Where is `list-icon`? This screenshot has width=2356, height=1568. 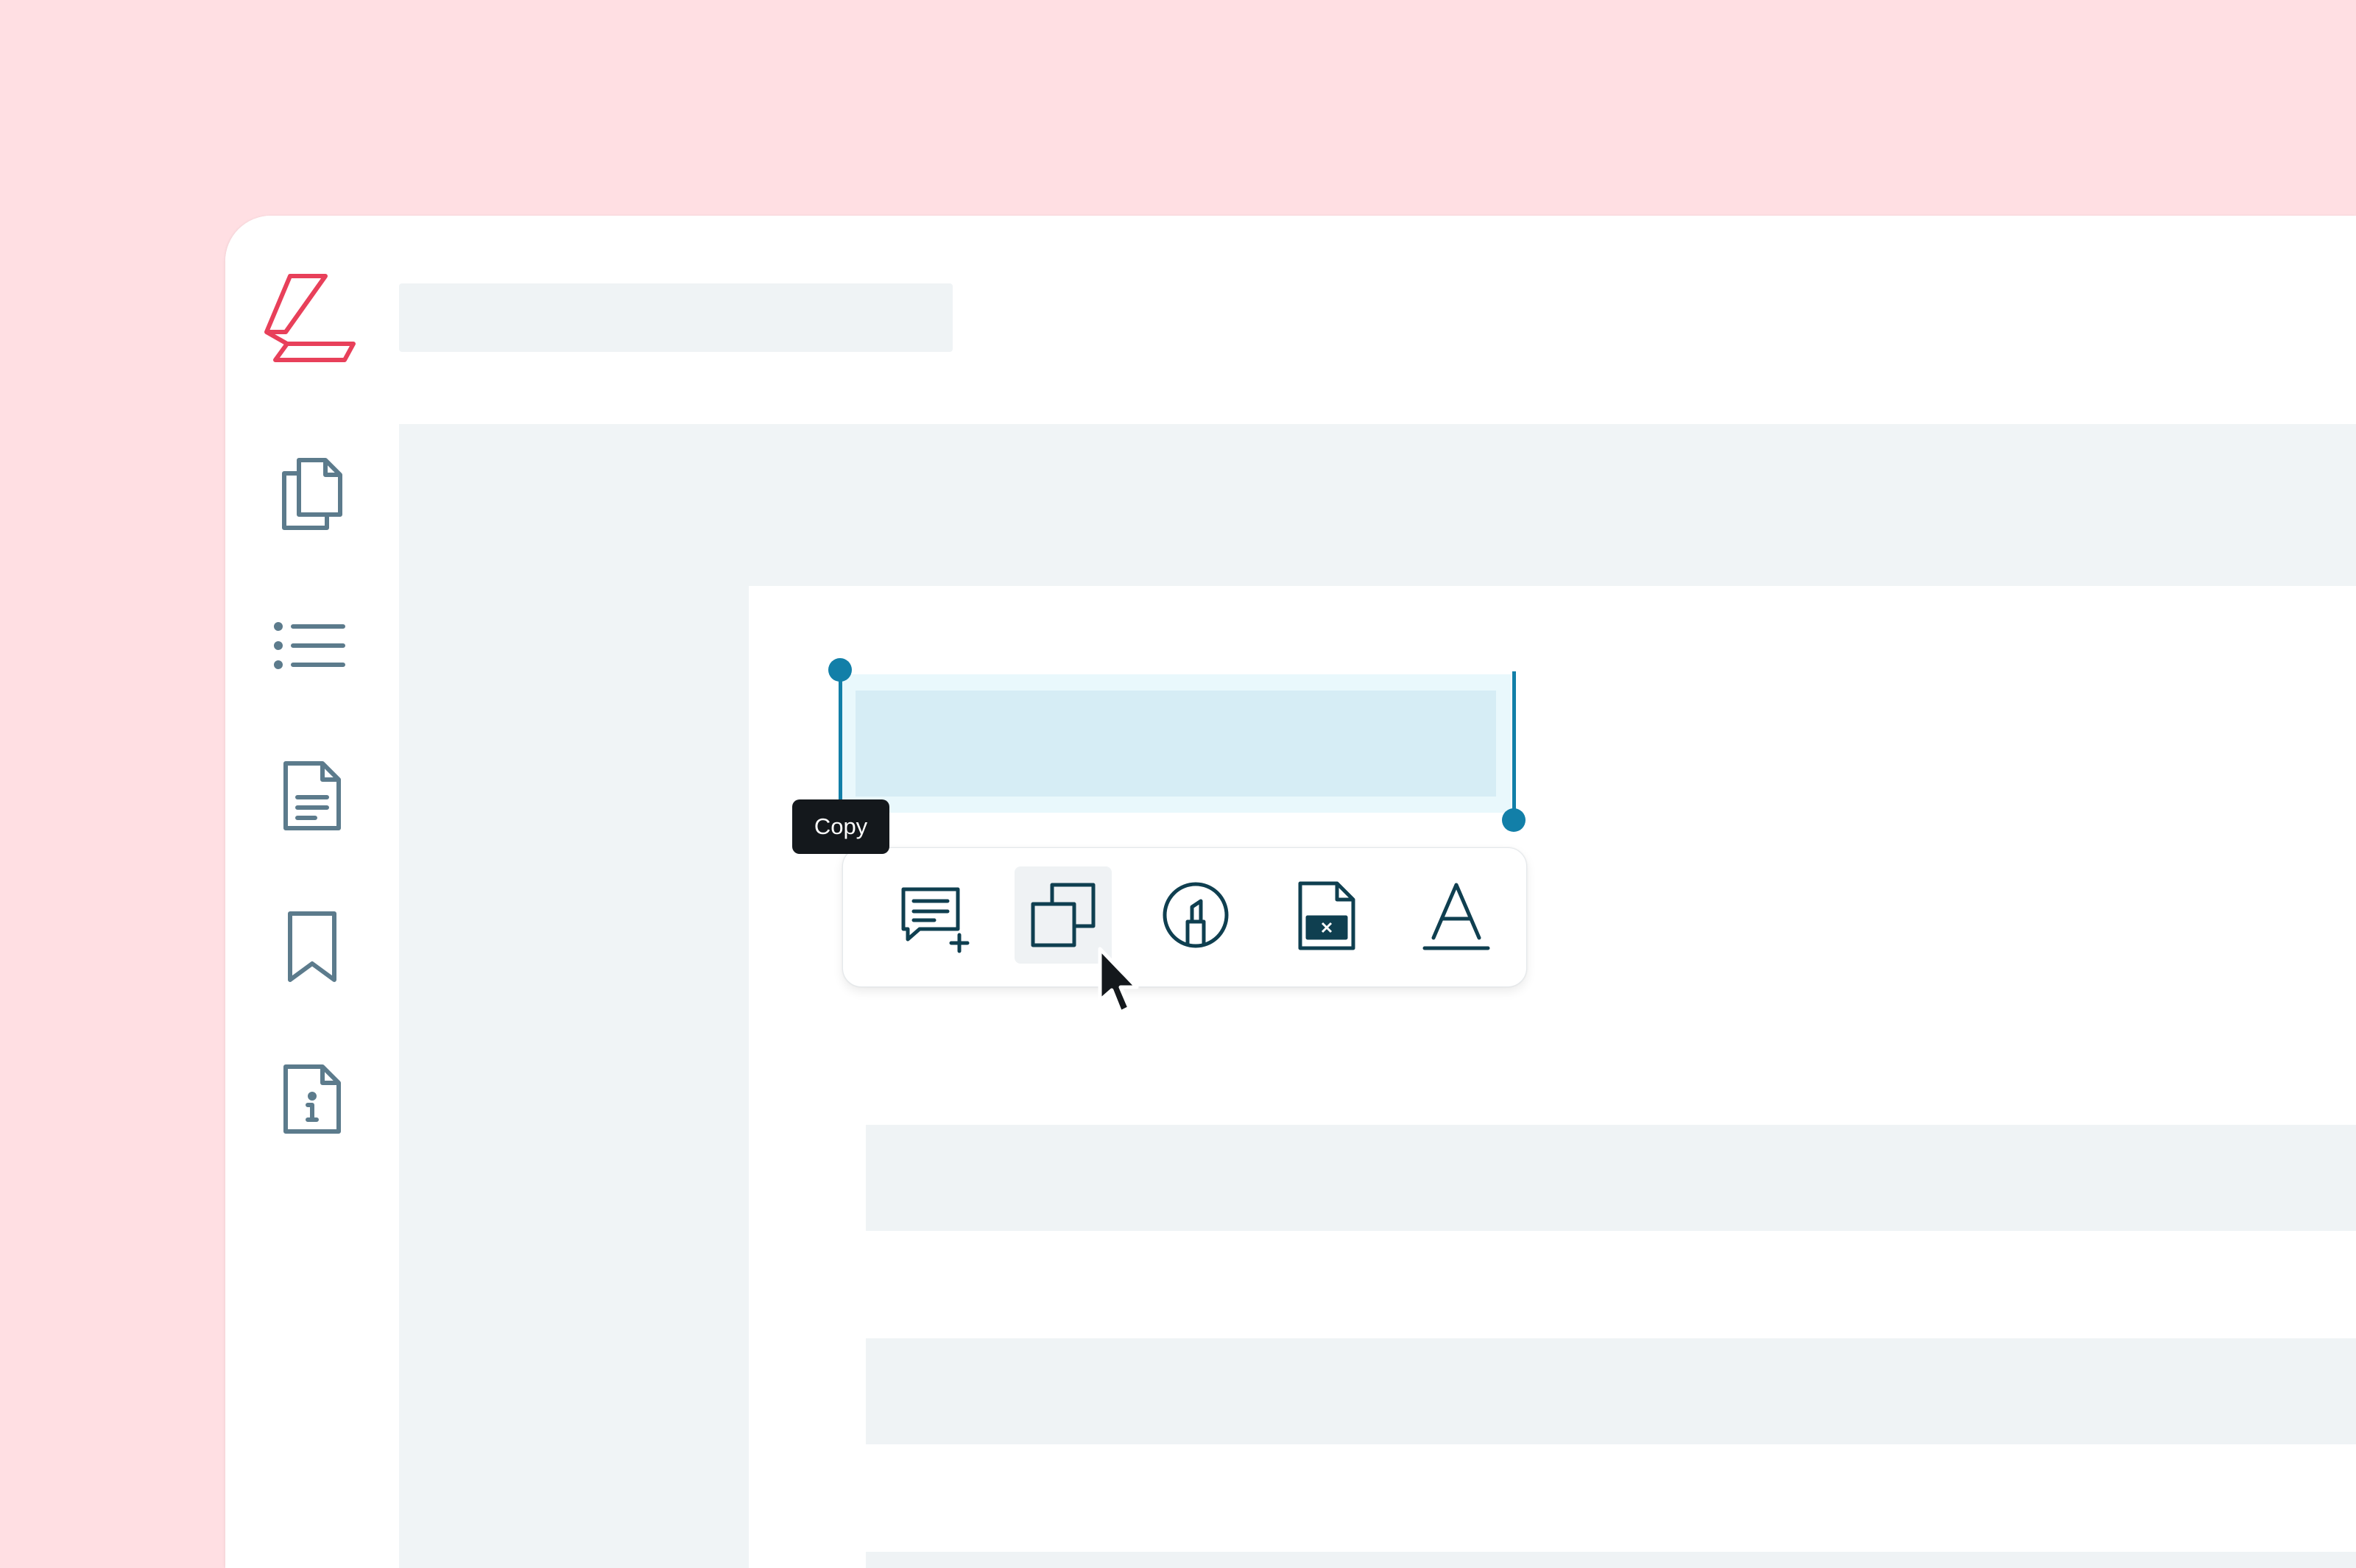 list-icon is located at coordinates (309, 646).